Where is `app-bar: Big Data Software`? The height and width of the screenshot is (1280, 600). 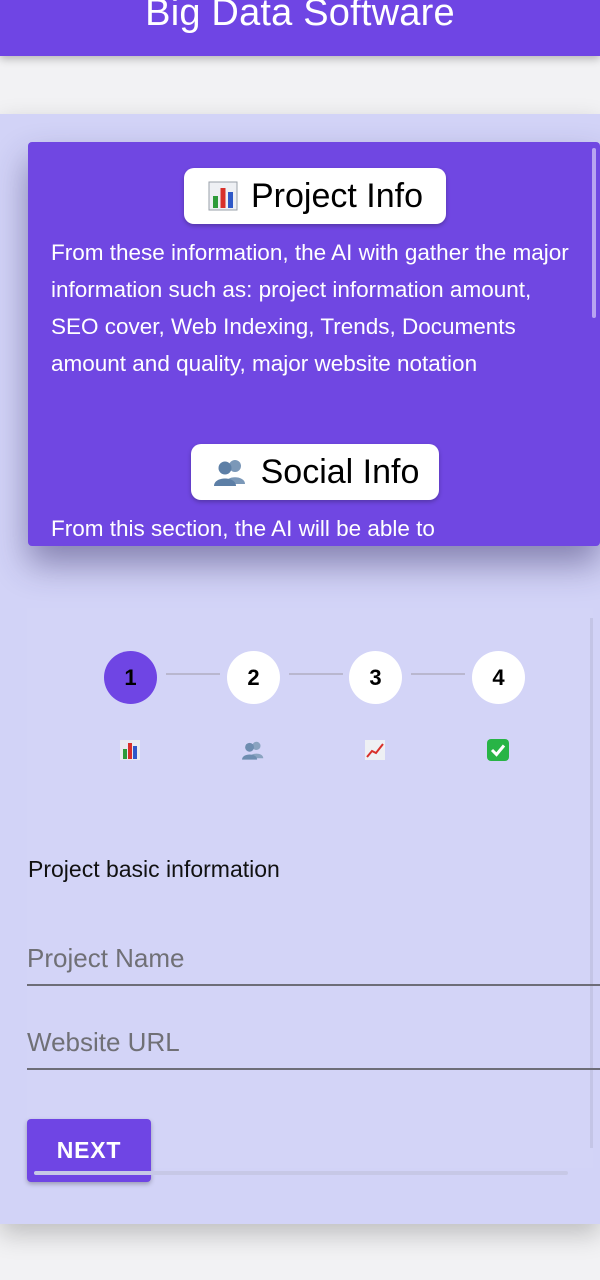
app-bar: Big Data Software is located at coordinates (300, 28).